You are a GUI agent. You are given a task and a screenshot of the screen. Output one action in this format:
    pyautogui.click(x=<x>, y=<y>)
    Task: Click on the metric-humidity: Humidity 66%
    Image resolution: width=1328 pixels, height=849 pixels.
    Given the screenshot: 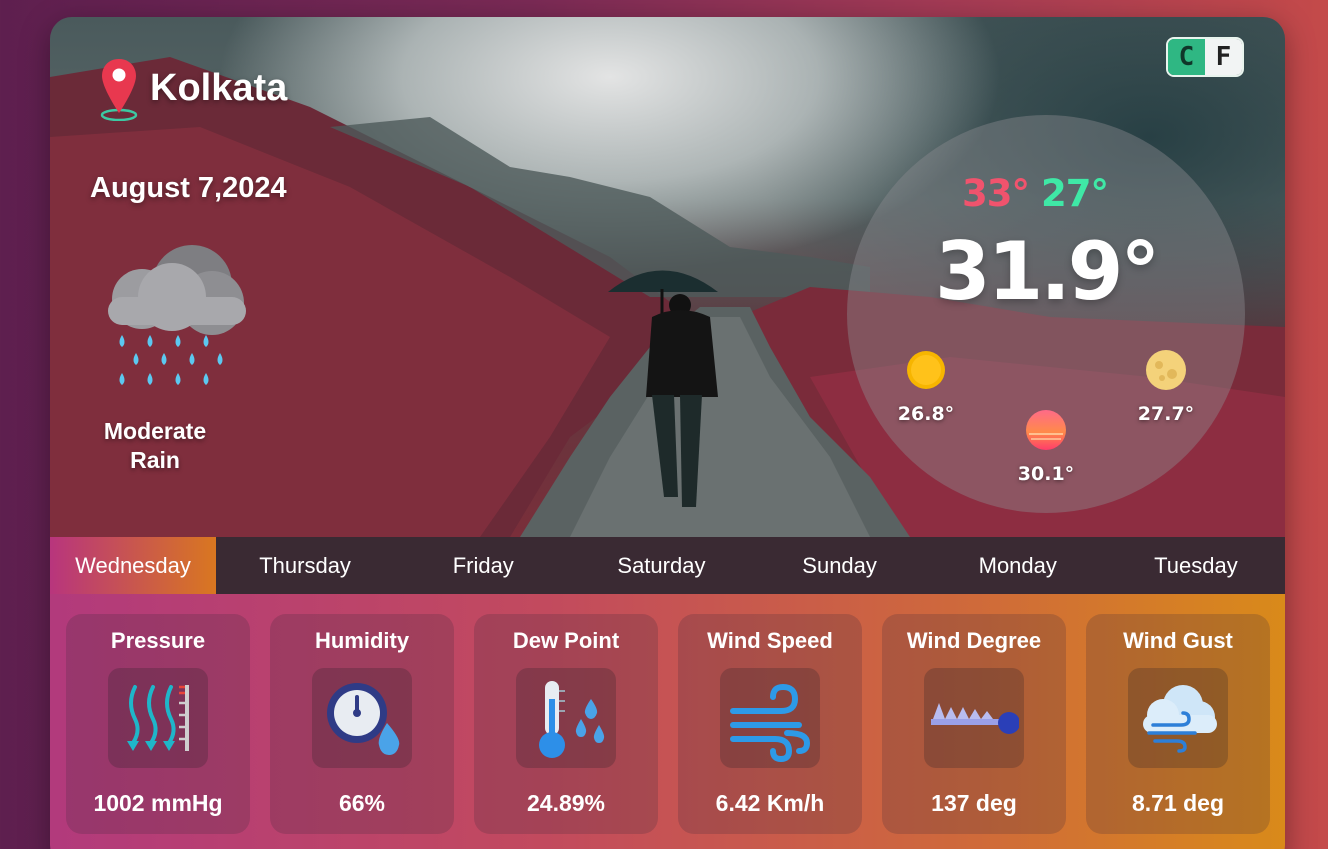 What is the action you would take?
    pyautogui.click(x=362, y=724)
    